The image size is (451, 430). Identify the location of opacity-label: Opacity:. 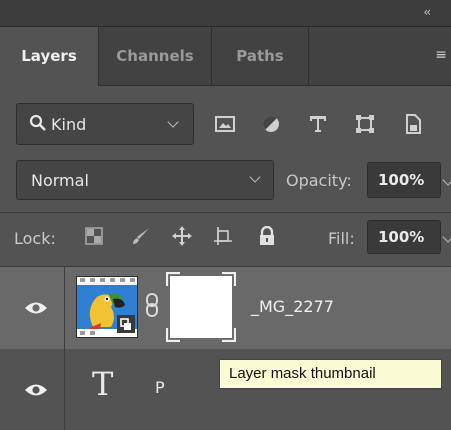
(319, 180).